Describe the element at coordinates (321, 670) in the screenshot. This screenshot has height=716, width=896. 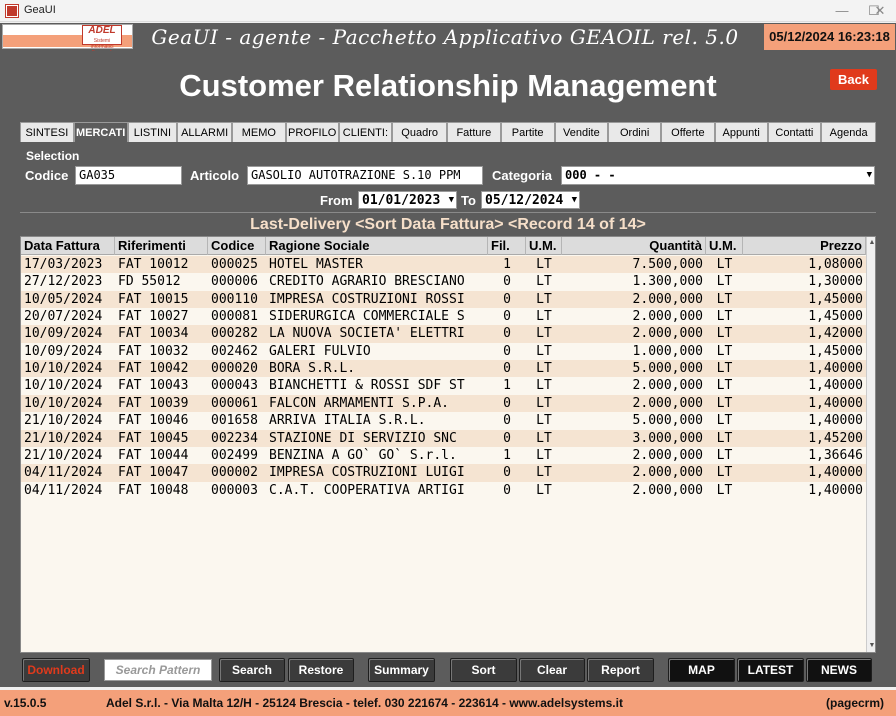
I see `restore-button: Restore` at that location.